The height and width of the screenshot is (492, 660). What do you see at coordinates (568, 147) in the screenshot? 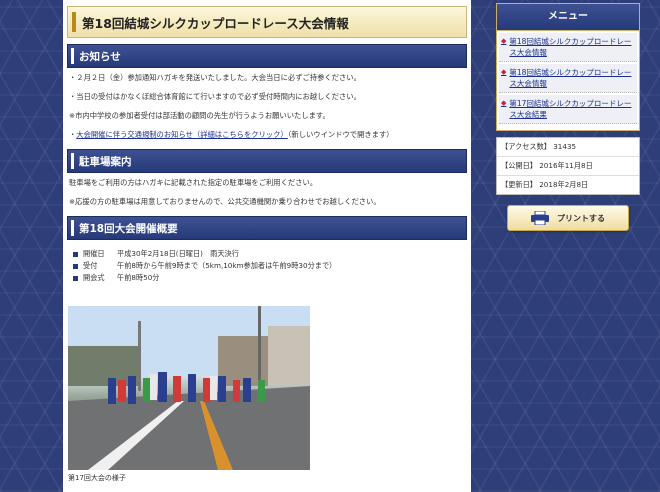
I see `access-count: 【アクセス数】 31435` at bounding box center [568, 147].